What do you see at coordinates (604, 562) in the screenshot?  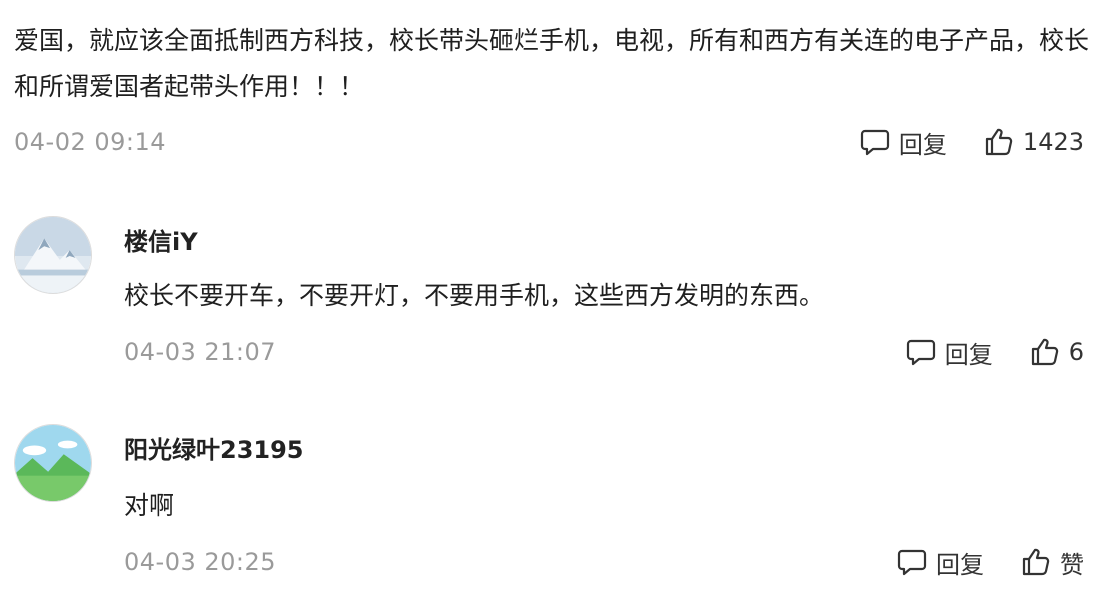 I see `comment-meta: 04-03 20:25 回复 赞` at bounding box center [604, 562].